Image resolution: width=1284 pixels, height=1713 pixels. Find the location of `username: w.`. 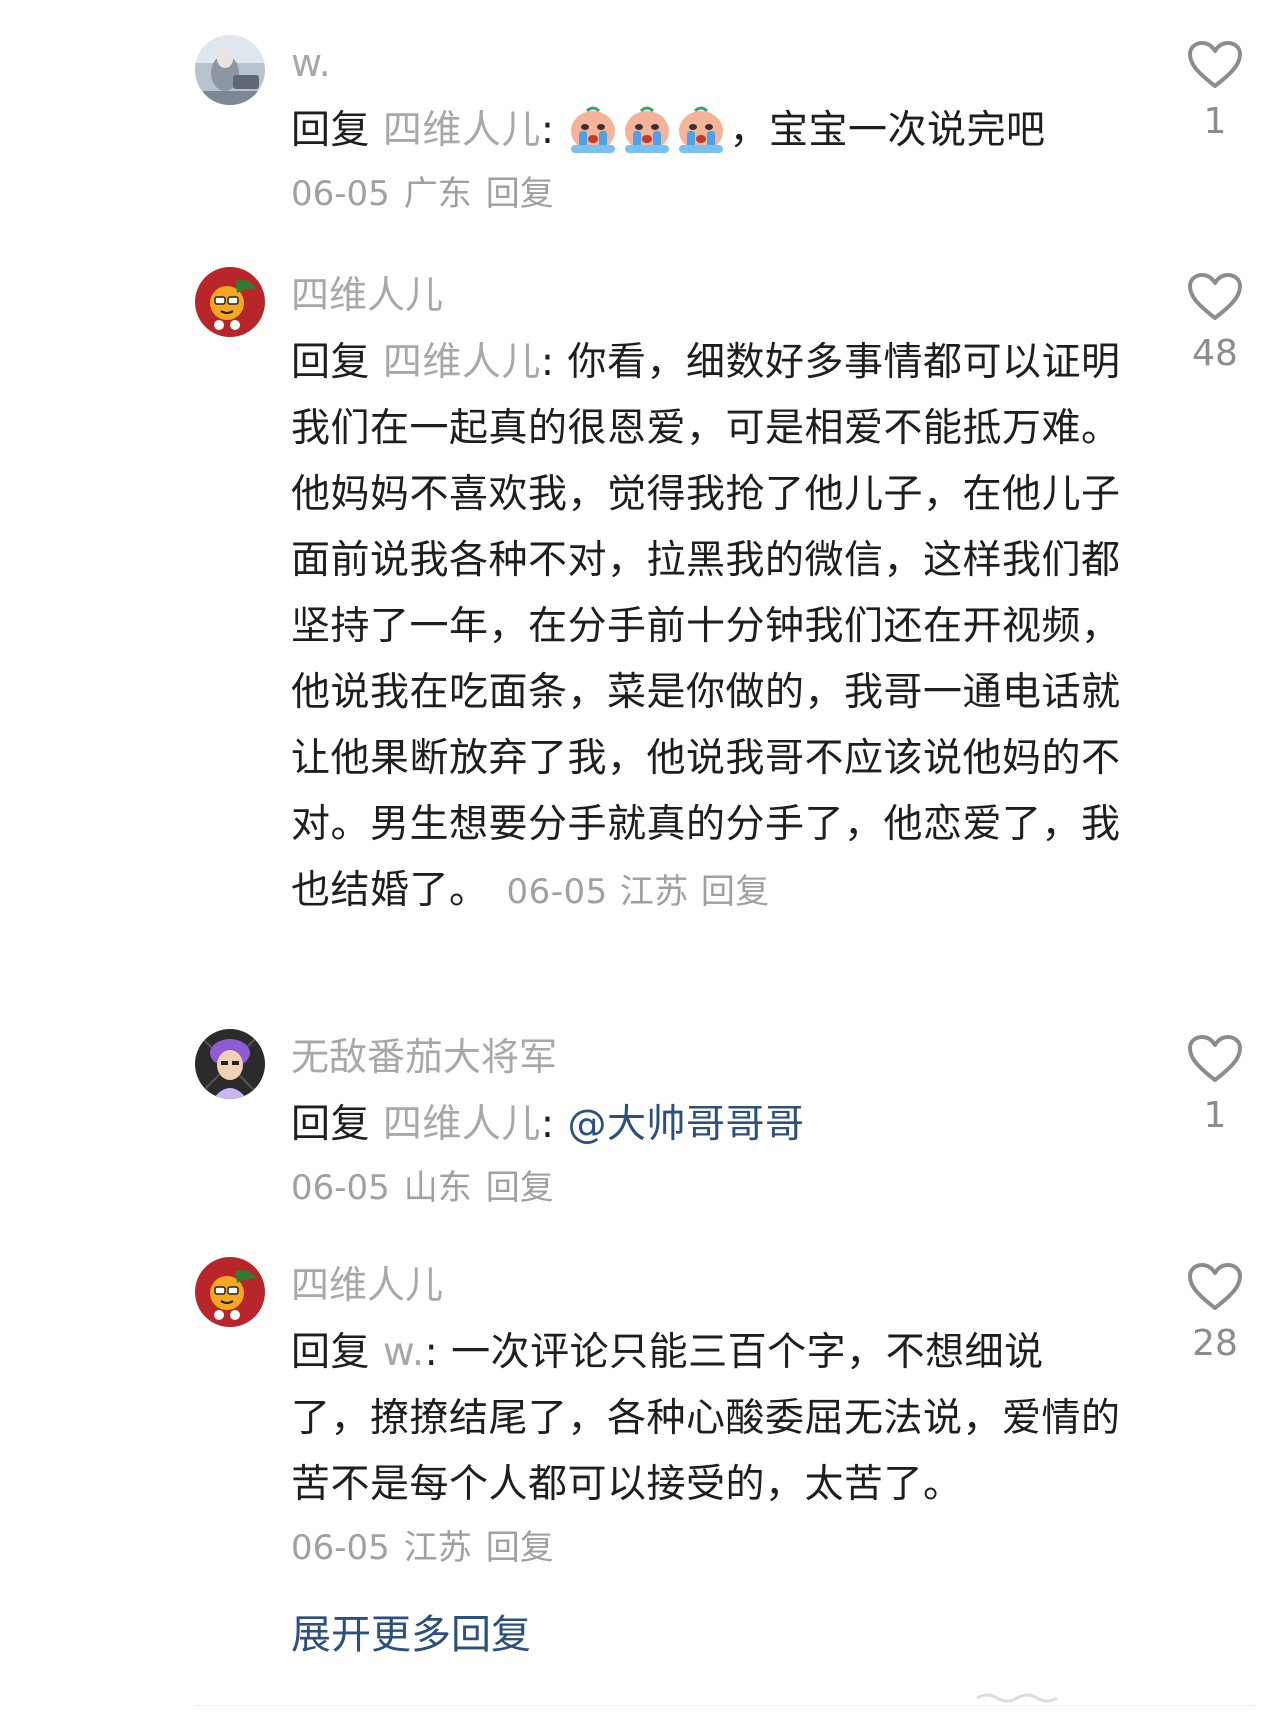

username: w. is located at coordinates (706, 63).